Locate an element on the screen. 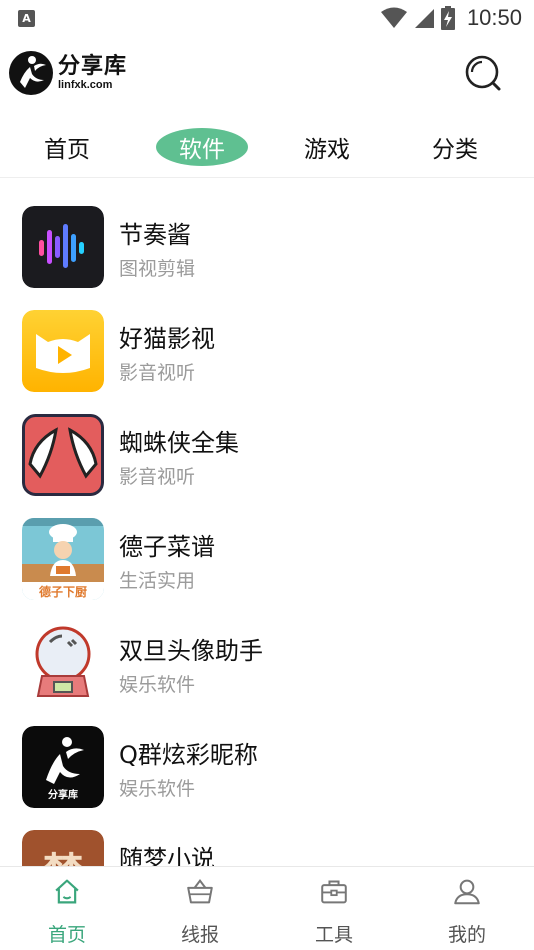 This screenshot has width=534, height=950. wifi-icon is located at coordinates (393, 17).